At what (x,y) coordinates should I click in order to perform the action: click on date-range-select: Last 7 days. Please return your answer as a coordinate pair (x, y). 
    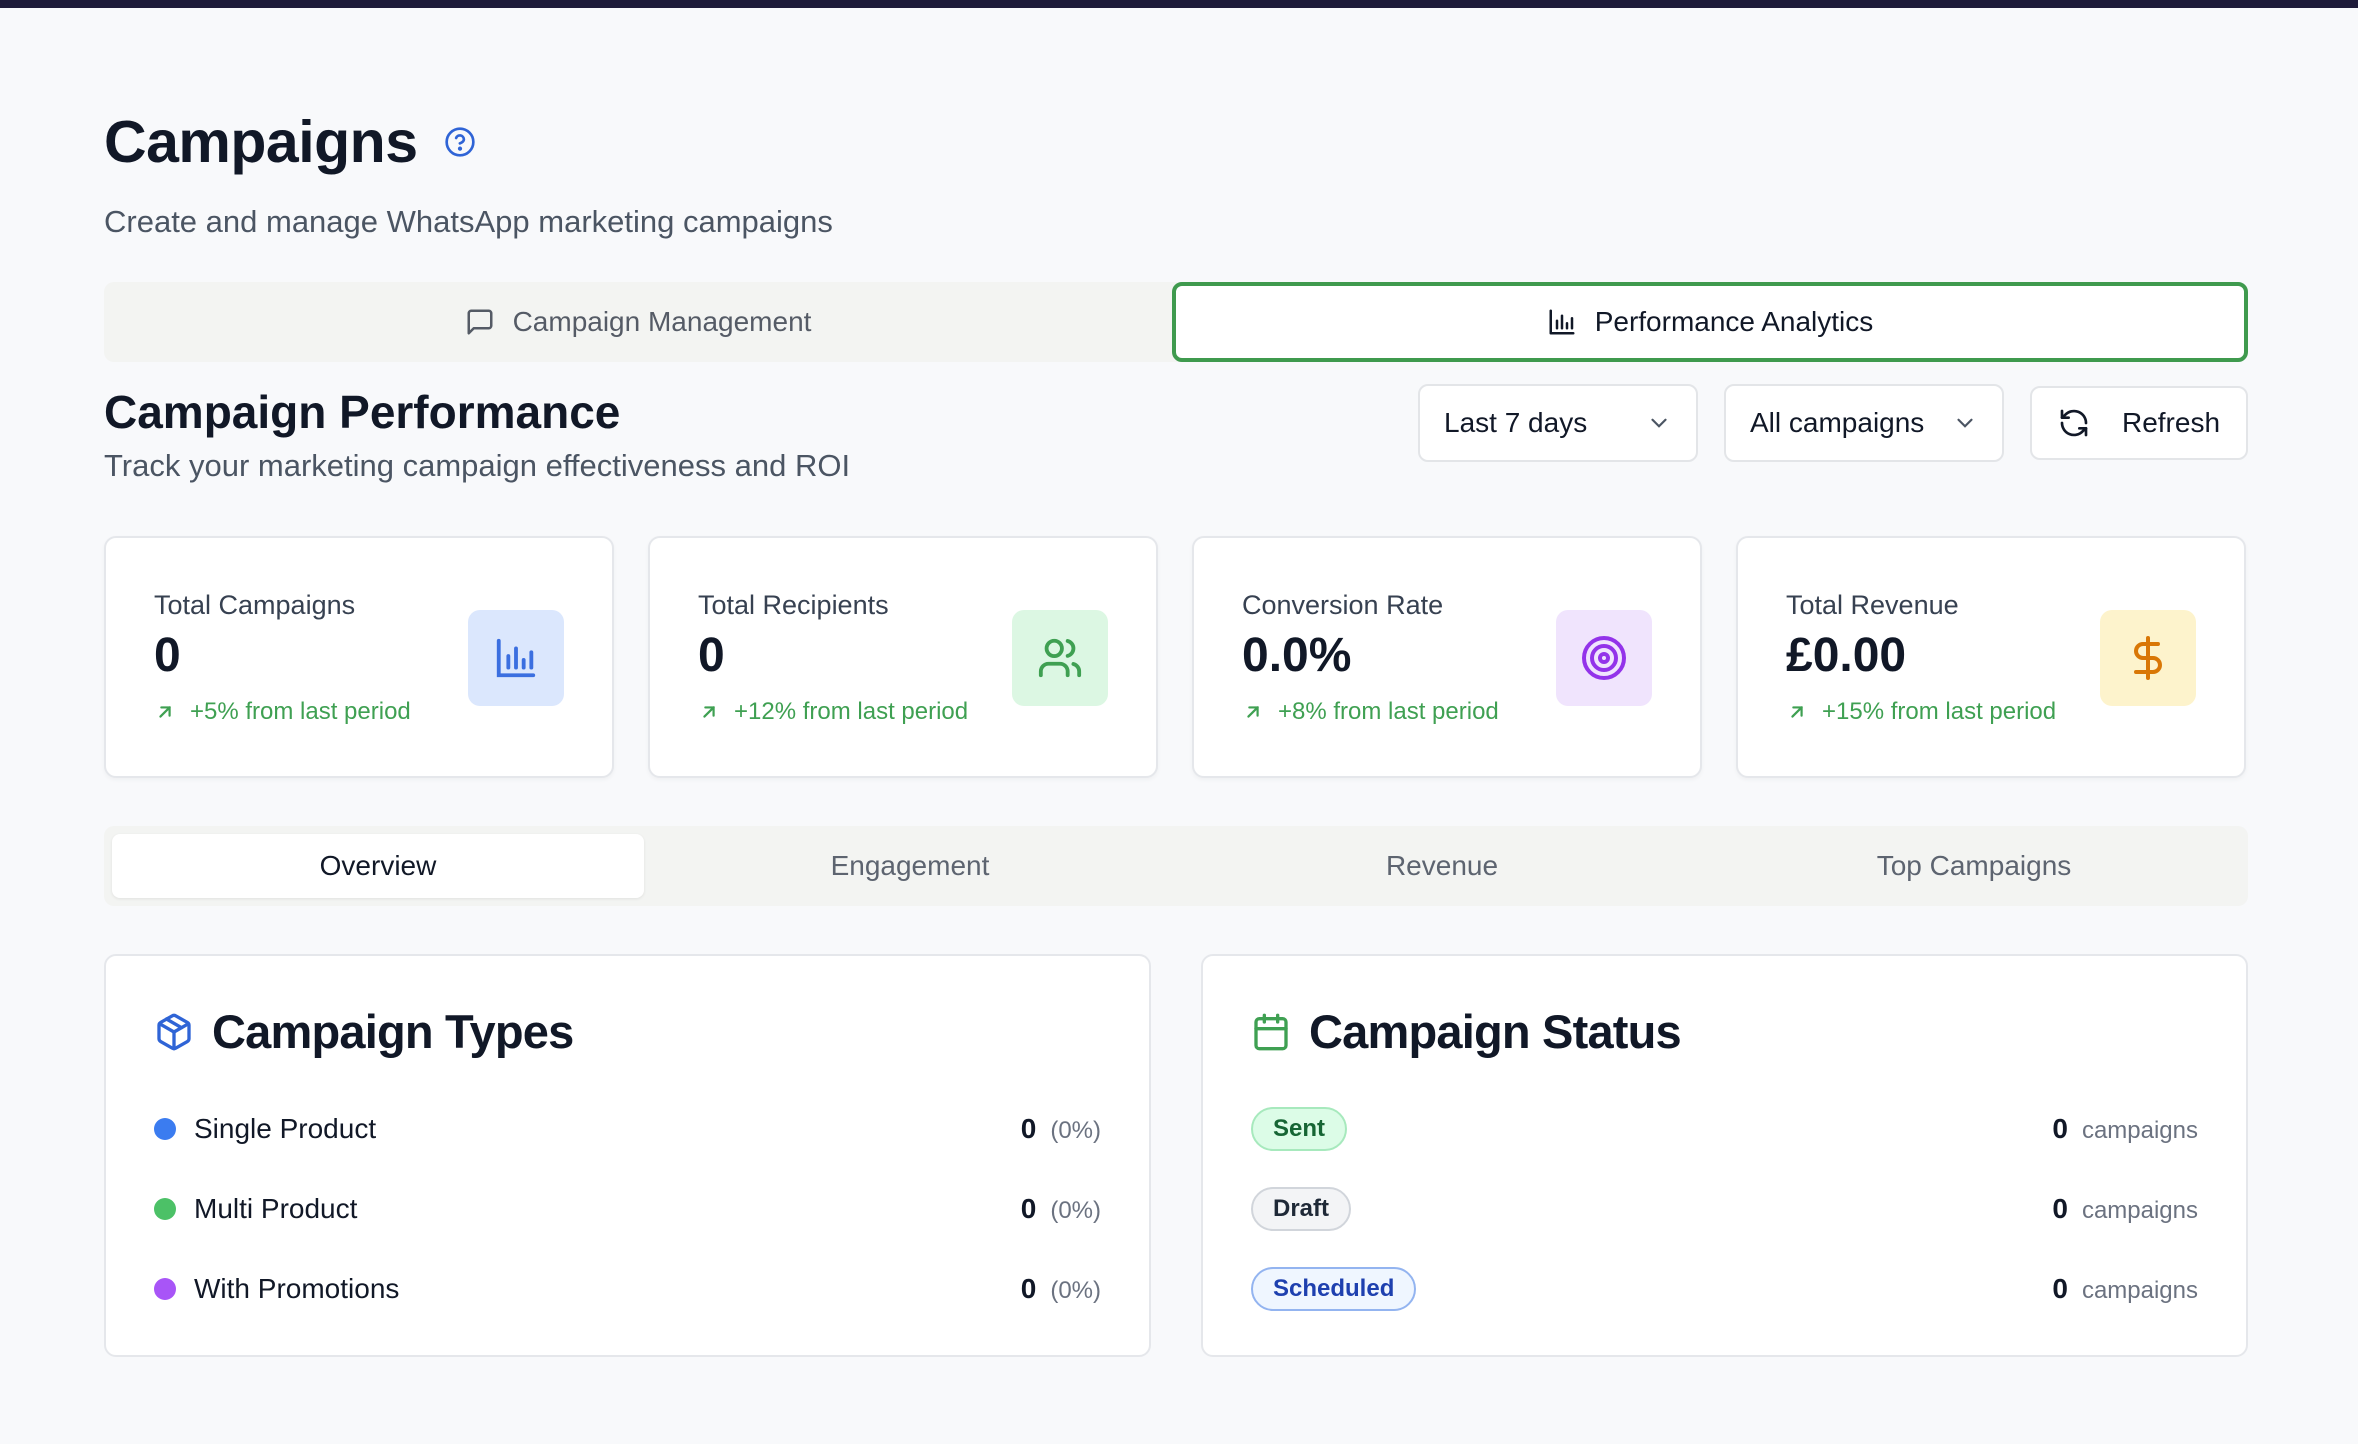
    Looking at the image, I should click on (1558, 423).